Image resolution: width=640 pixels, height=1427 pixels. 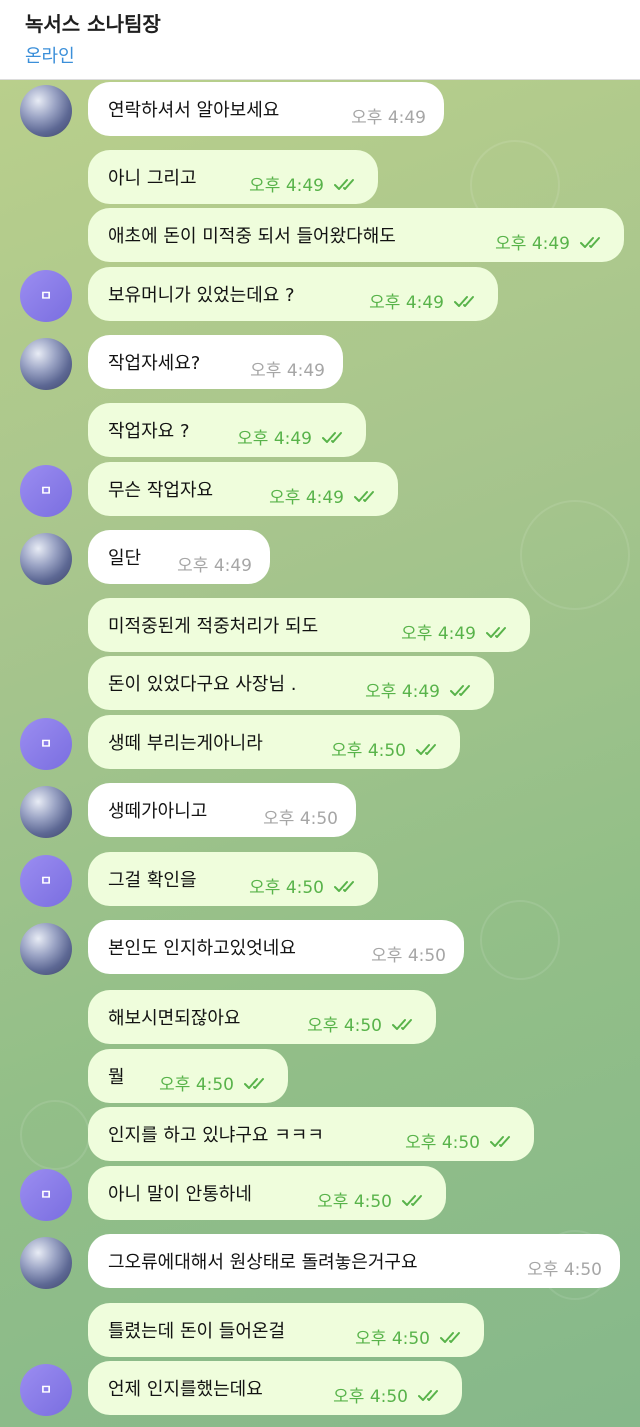 I want to click on incoming-message-bubble: 그오류에대해서 원상태로 돌려놓은거구요 오후 4:50, so click(x=354, y=1261).